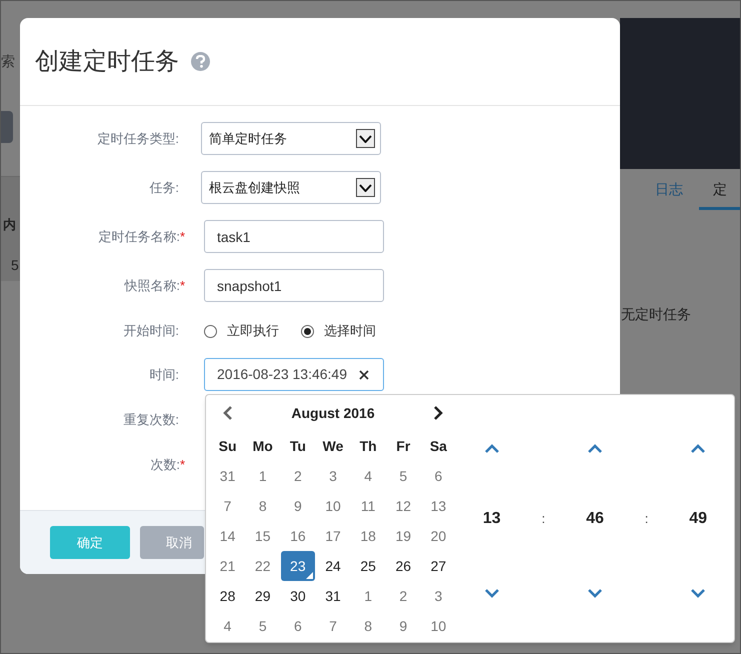 This screenshot has height=654, width=741. I want to click on field-label: 任务:, so click(164, 187).